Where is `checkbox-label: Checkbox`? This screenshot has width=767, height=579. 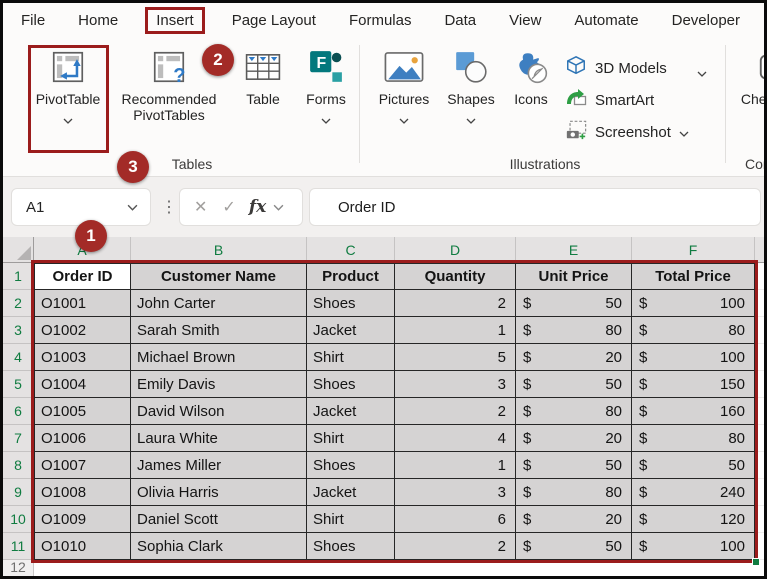
checkbox-label: Checkbox is located at coordinates (753, 99).